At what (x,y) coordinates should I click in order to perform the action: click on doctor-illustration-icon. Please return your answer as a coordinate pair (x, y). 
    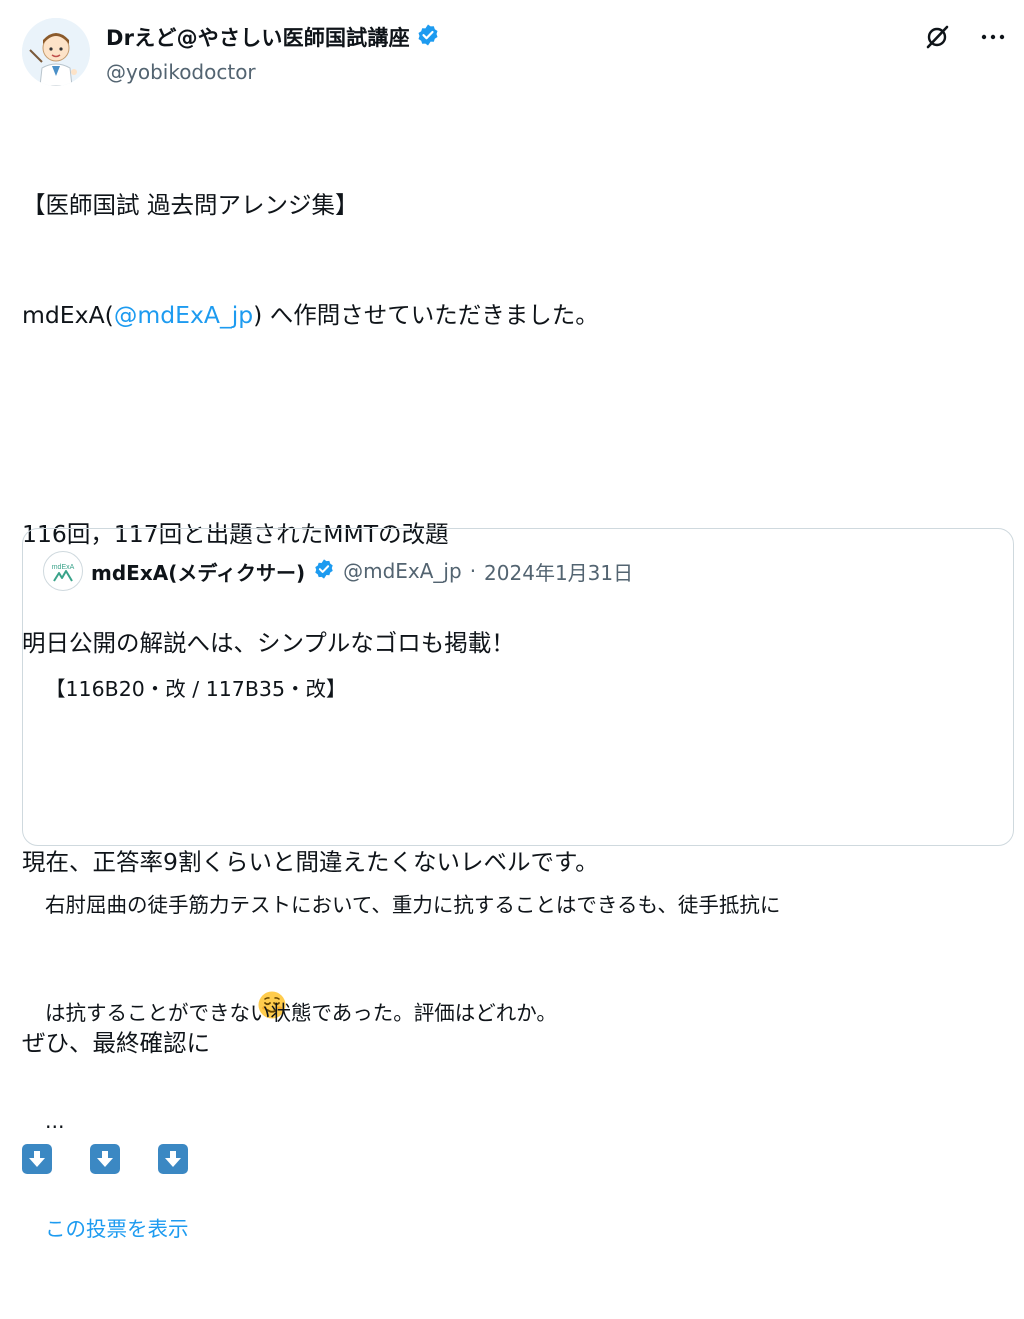
    Looking at the image, I should click on (56, 52).